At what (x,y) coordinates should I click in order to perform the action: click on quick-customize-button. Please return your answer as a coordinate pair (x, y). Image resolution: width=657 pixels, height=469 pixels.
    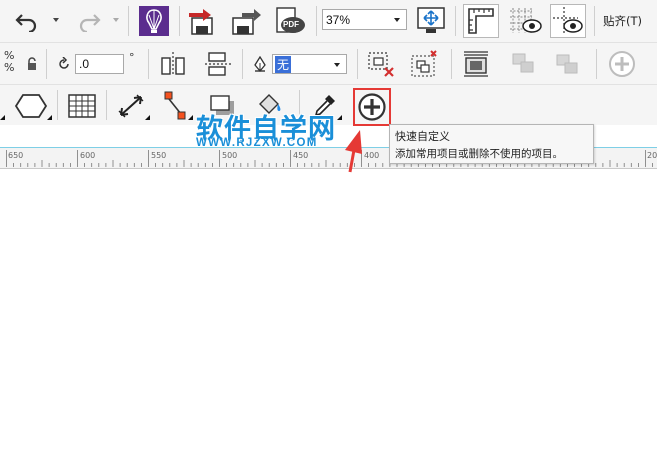
    Looking at the image, I should click on (372, 107).